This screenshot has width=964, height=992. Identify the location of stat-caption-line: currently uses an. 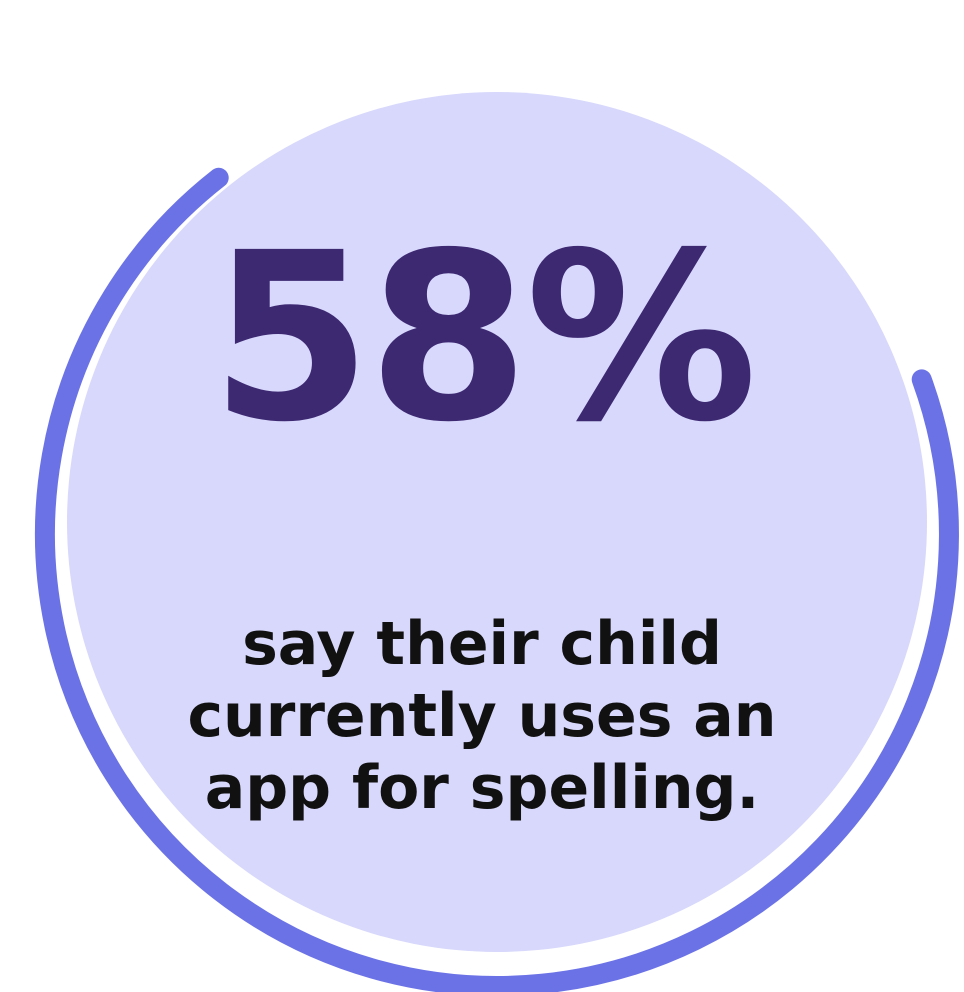
(482, 716).